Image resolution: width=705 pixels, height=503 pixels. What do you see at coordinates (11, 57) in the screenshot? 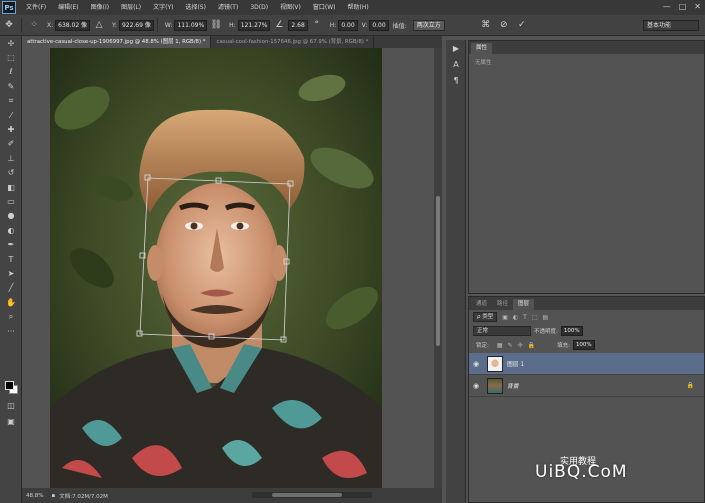
I see `marquee-tool-icon: ⬚` at bounding box center [11, 57].